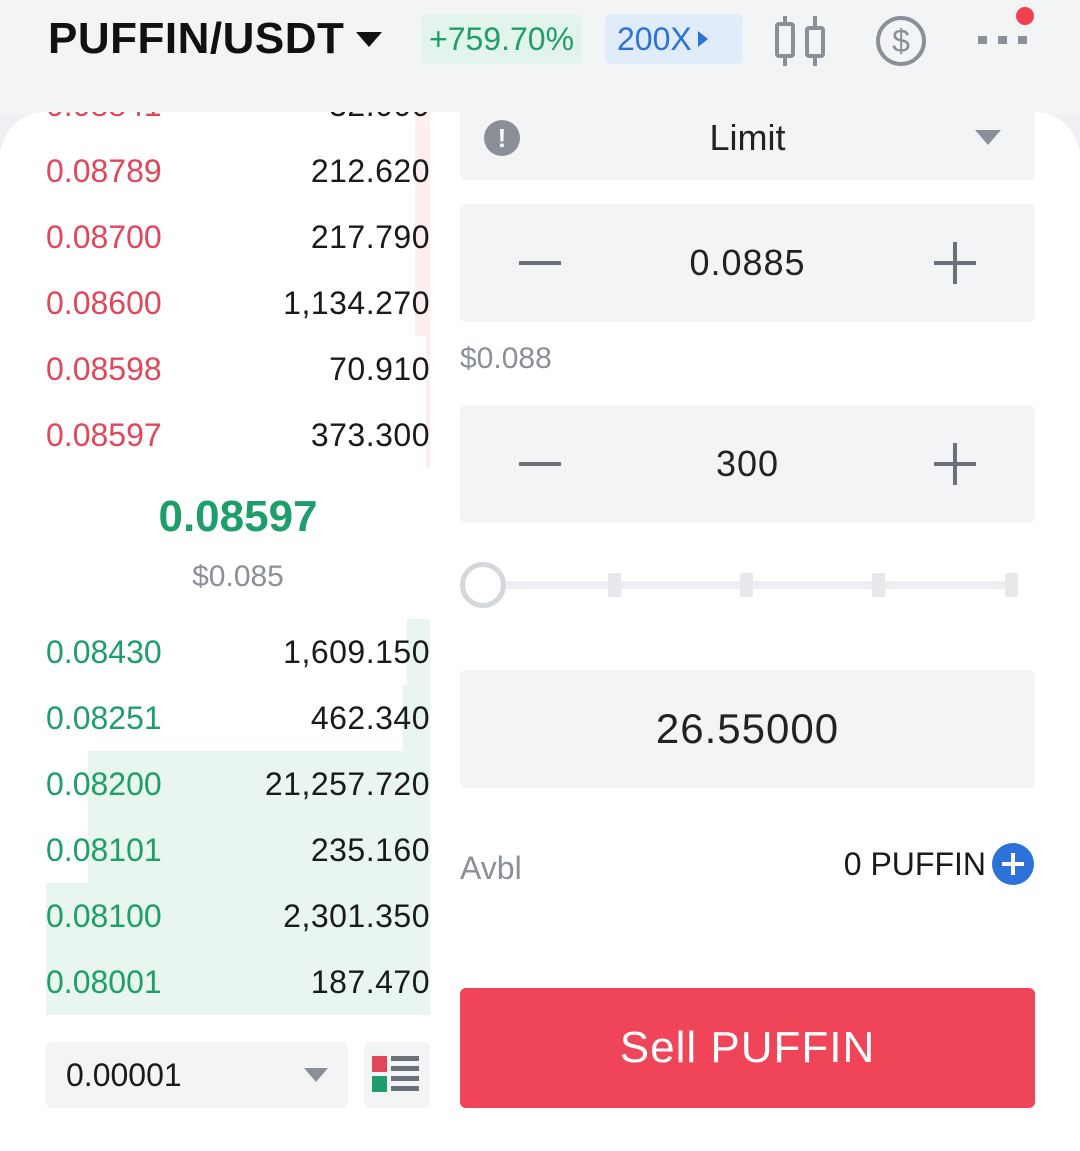 This screenshot has width=1080, height=1151. What do you see at coordinates (370, 236) in the screenshot?
I see `ask-quantity: 217.790` at bounding box center [370, 236].